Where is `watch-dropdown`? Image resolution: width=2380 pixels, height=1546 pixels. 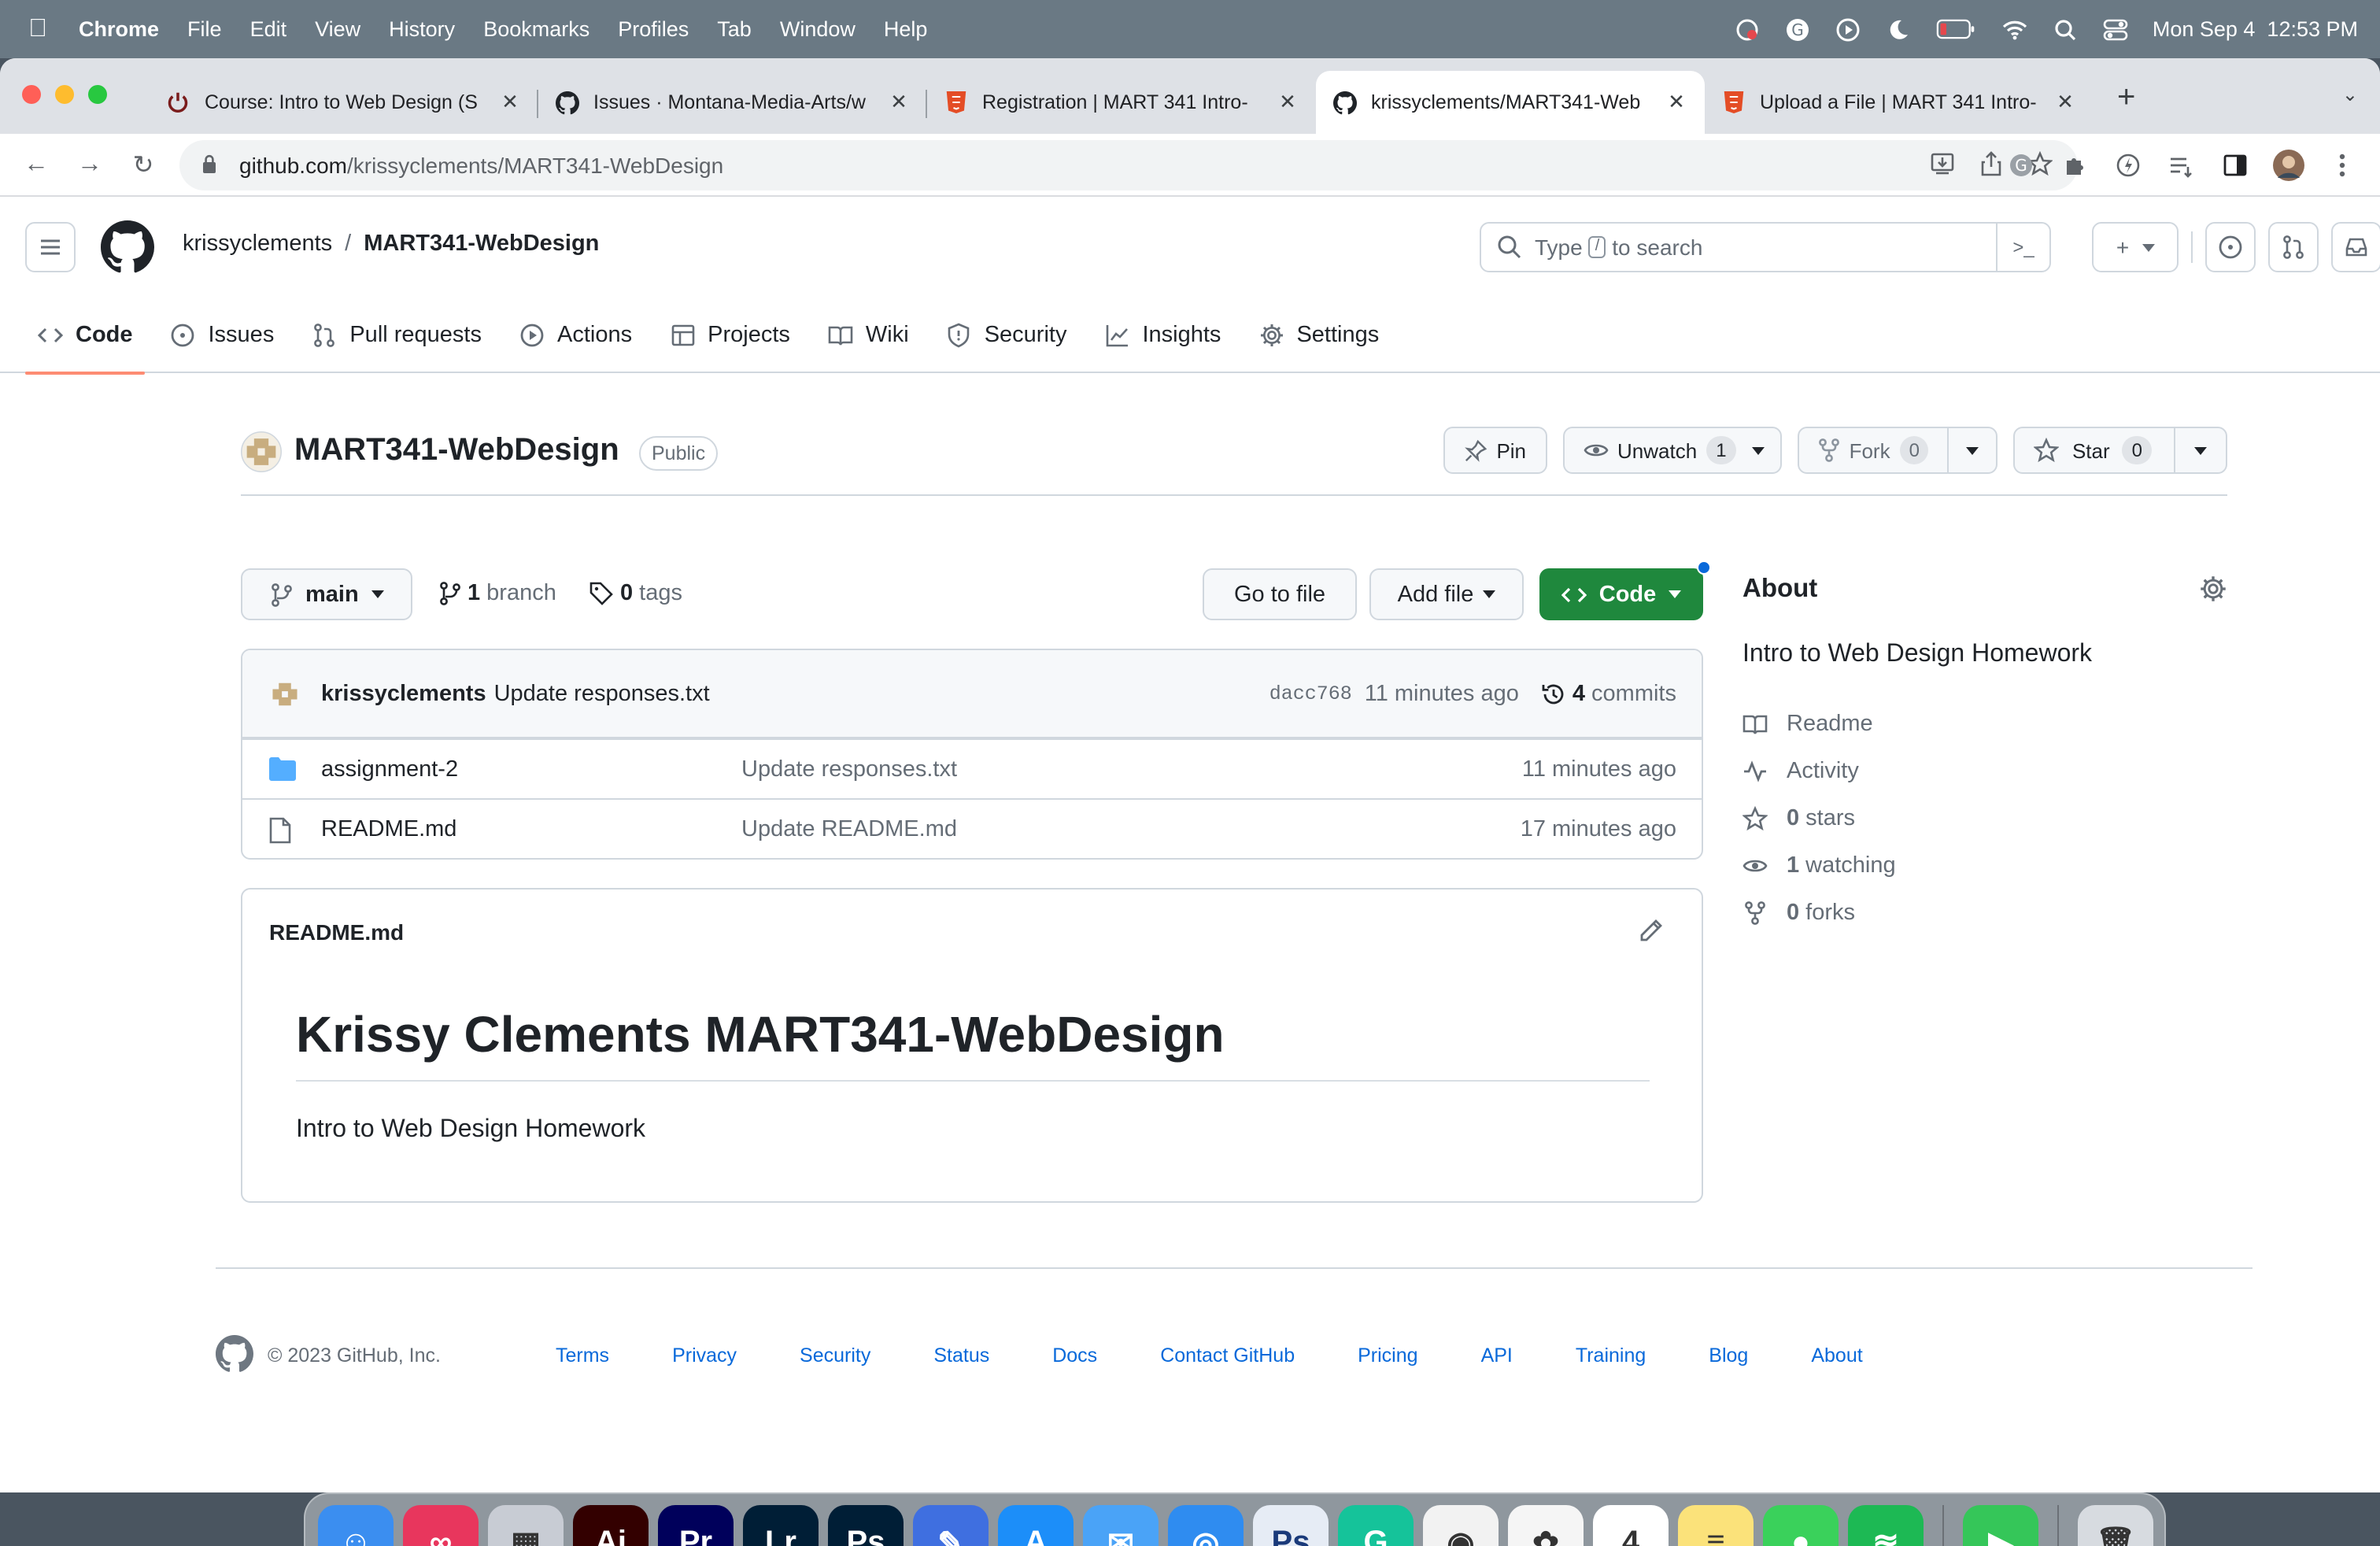 watch-dropdown is located at coordinates (1765, 450).